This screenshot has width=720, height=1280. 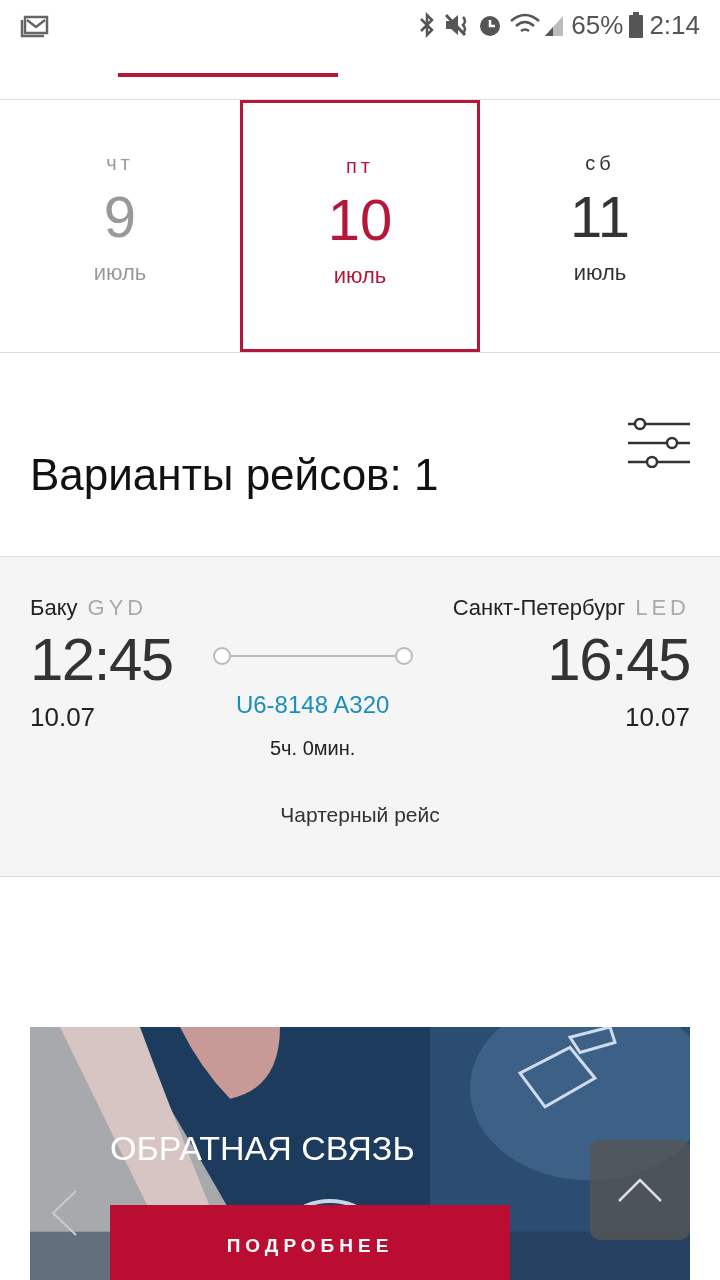 What do you see at coordinates (600, 163) in the screenshot?
I see `weekday: сб` at bounding box center [600, 163].